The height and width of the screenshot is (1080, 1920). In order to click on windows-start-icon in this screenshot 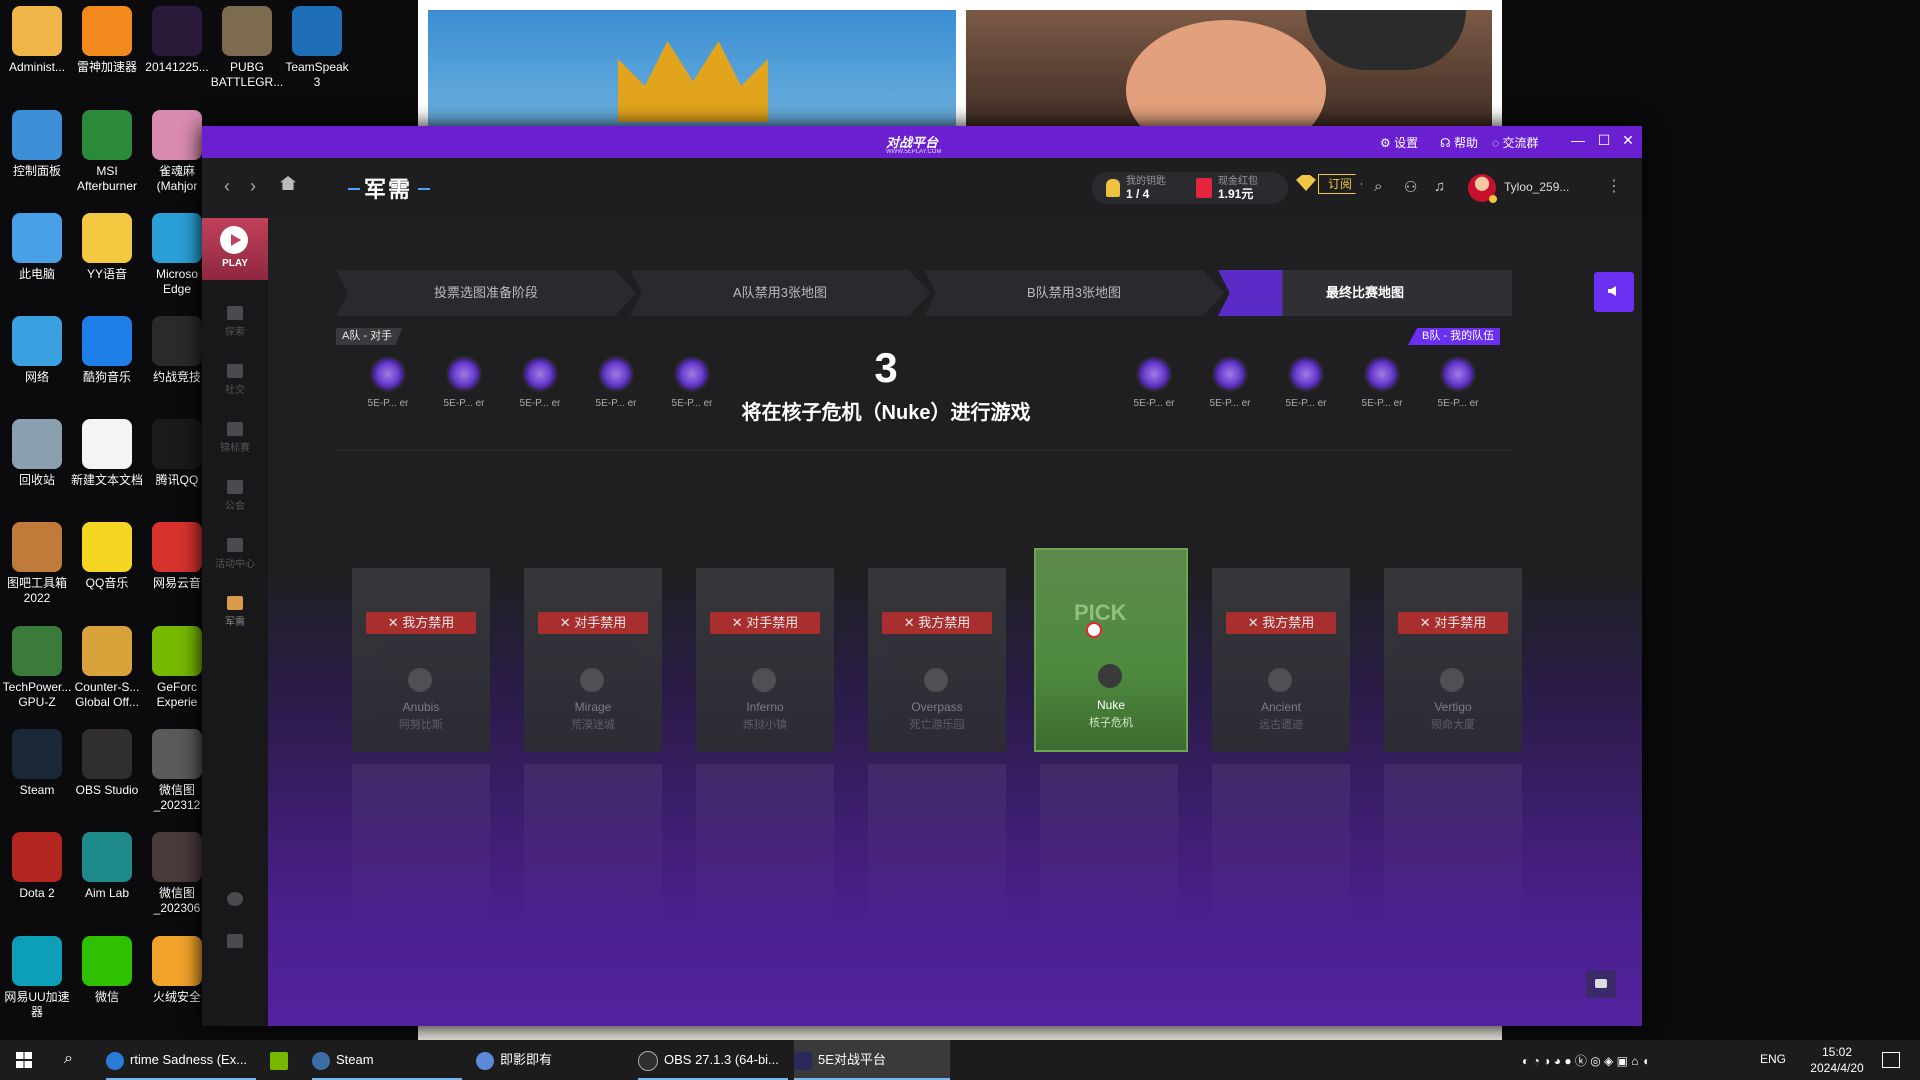, I will do `click(24, 1060)`.